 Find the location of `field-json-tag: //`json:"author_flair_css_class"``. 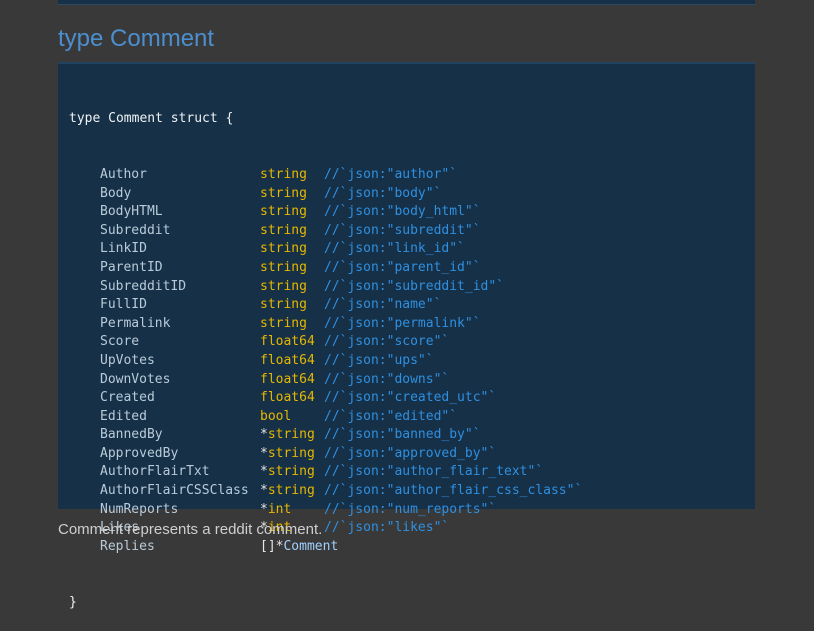

field-json-tag: //`json:"author_flair_css_class"` is located at coordinates (453, 491).